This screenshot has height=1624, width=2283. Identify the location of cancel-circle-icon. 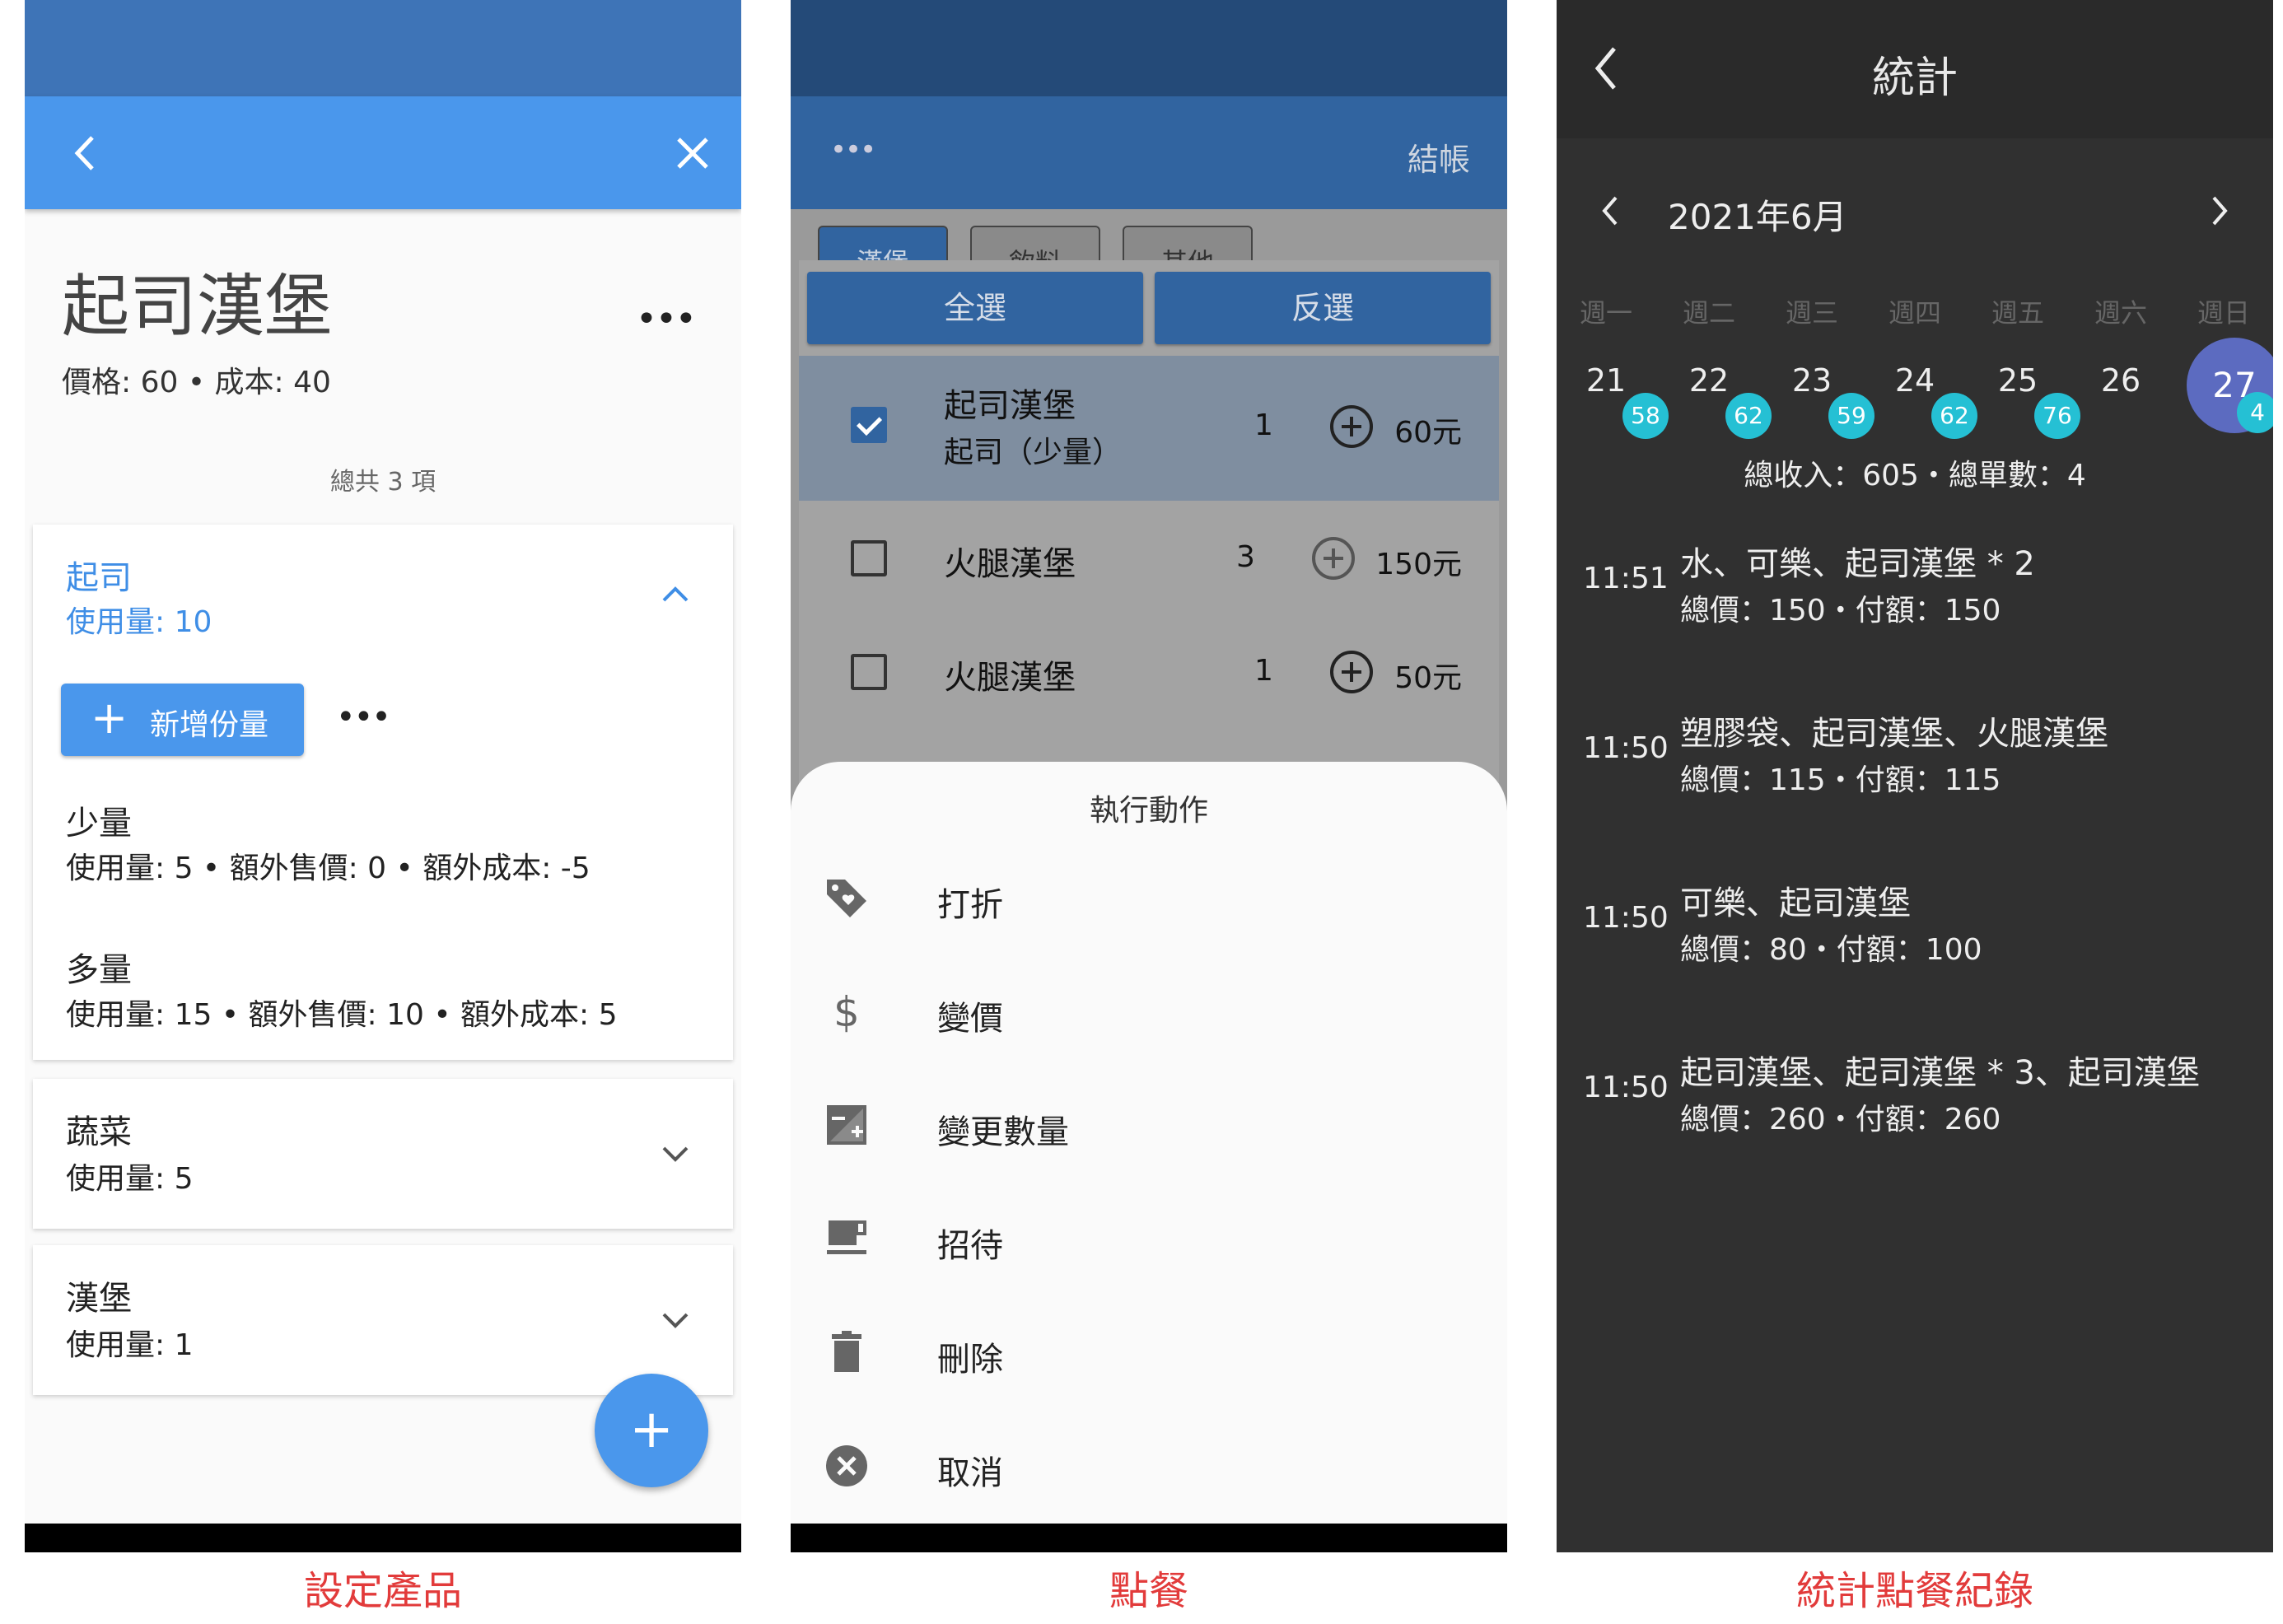
(846, 1465).